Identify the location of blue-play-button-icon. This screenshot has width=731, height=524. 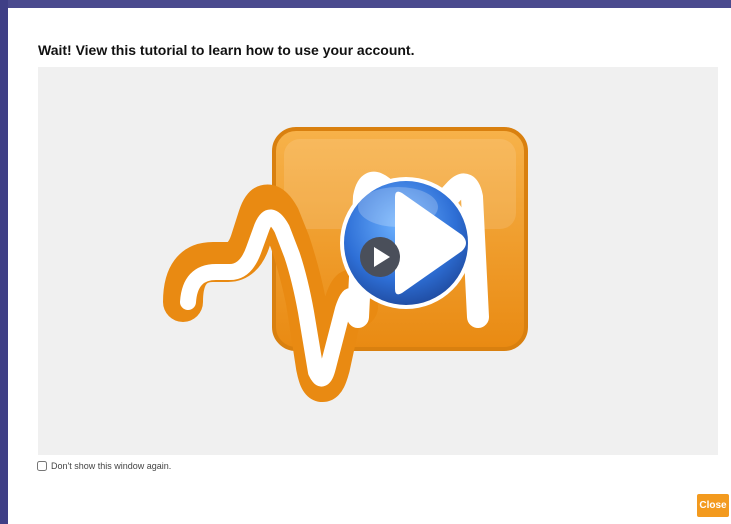
(406, 243).